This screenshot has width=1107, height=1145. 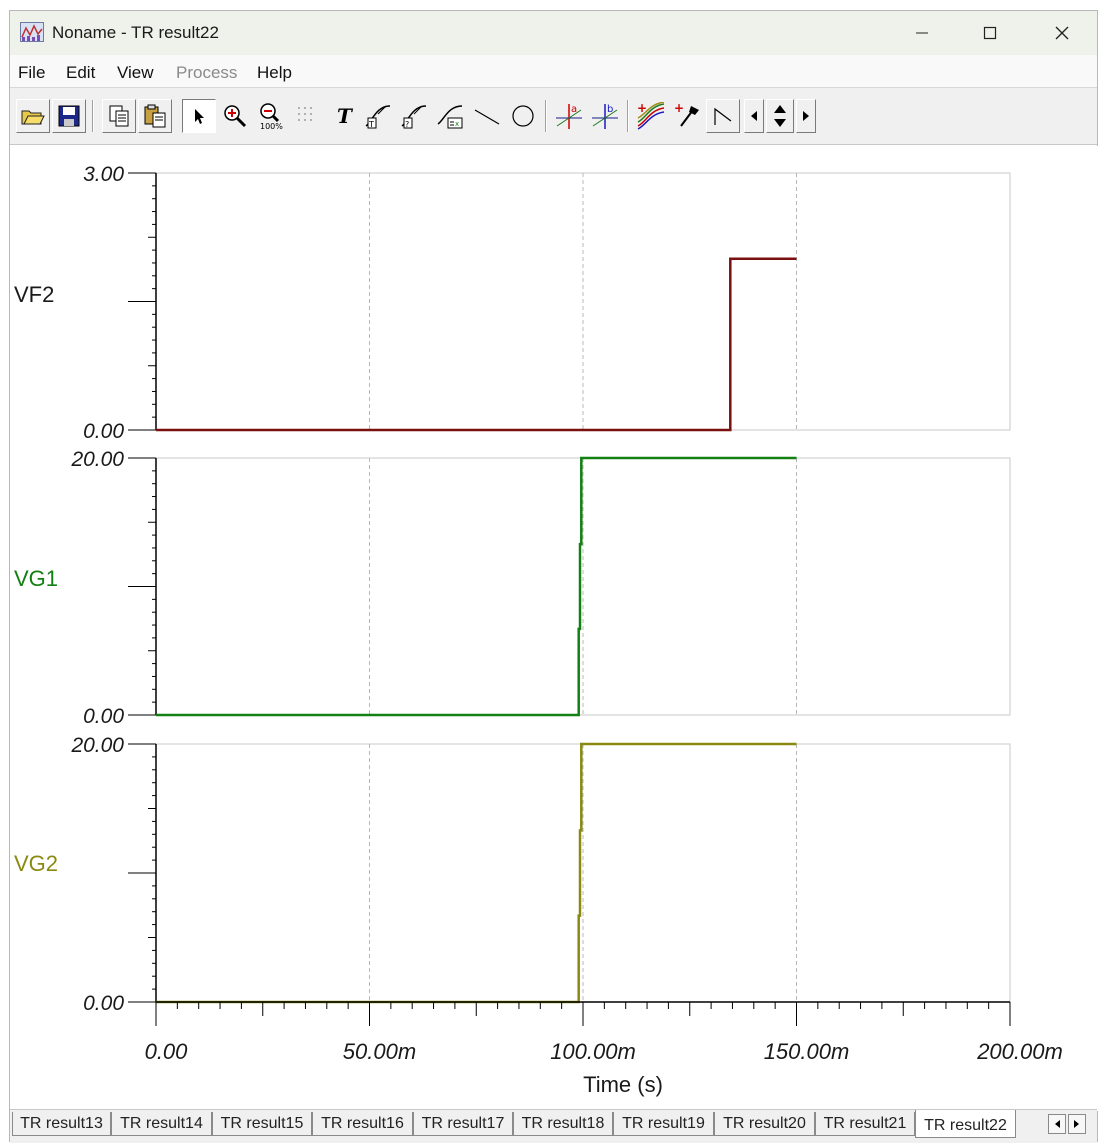 I want to click on title-bar: Noname - TR result22, so click(x=553, y=33).